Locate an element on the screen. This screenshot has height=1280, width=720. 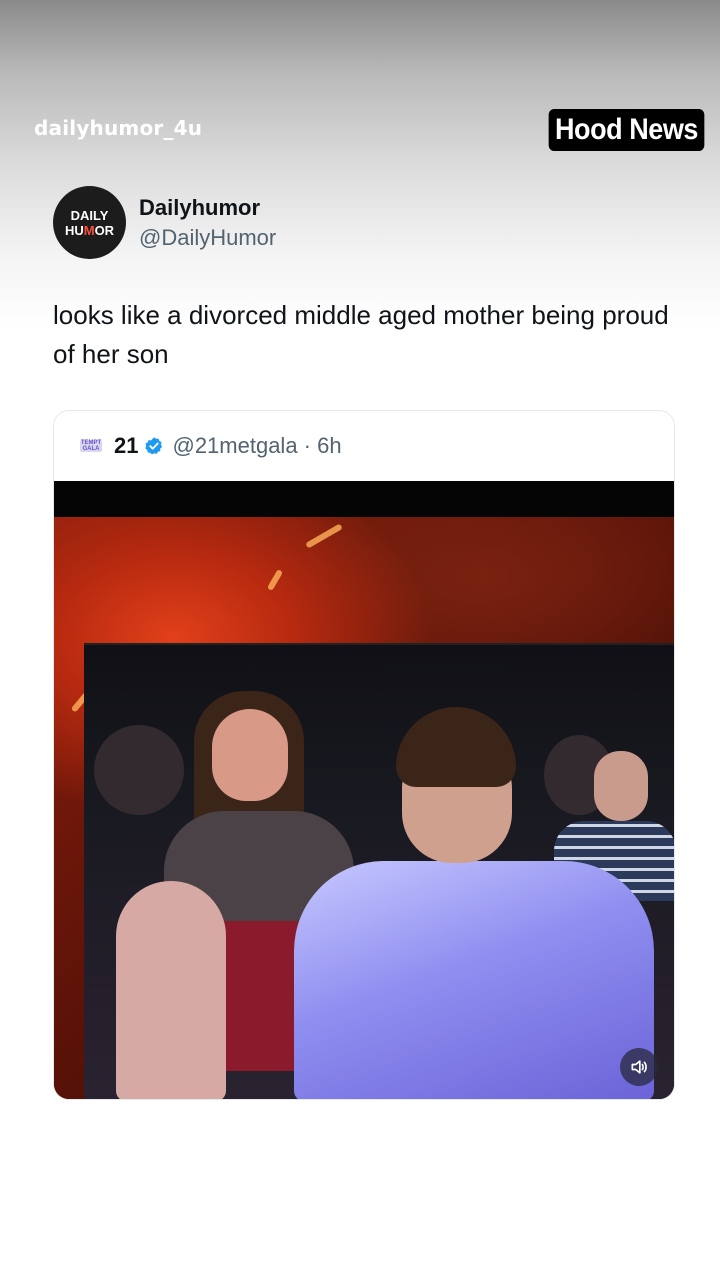
background-man-face is located at coordinates (621, 786).